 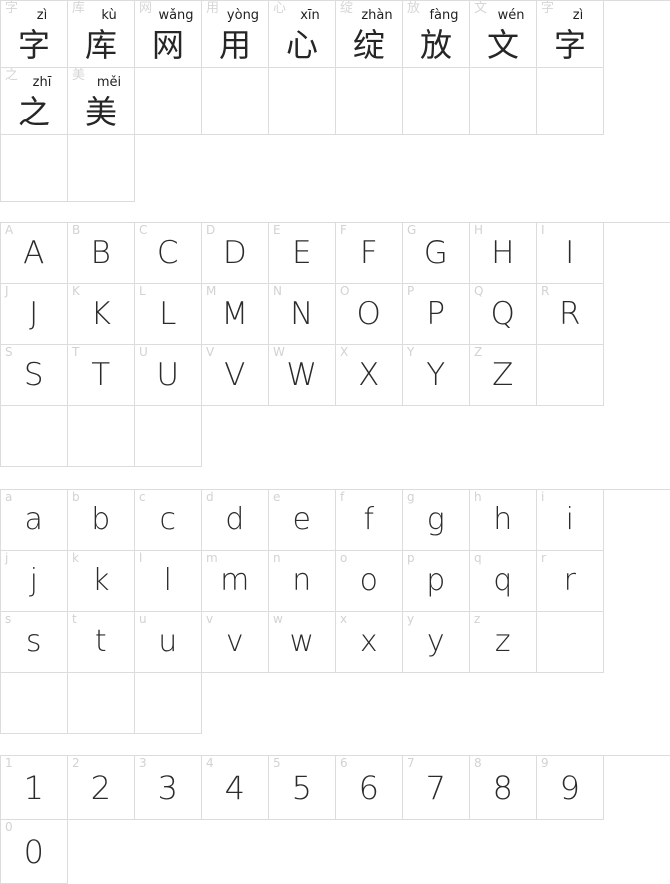 I want to click on rendered-glyph: l, so click(x=168, y=580).